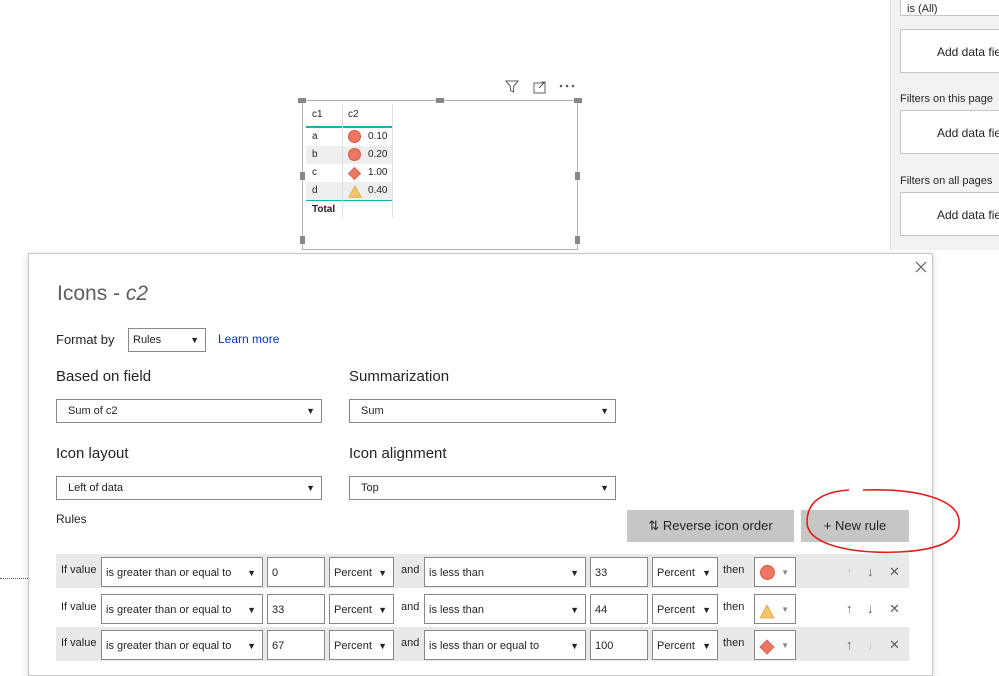 Image resolution: width=999 pixels, height=676 pixels. What do you see at coordinates (512, 88) in the screenshot?
I see `filter-icon` at bounding box center [512, 88].